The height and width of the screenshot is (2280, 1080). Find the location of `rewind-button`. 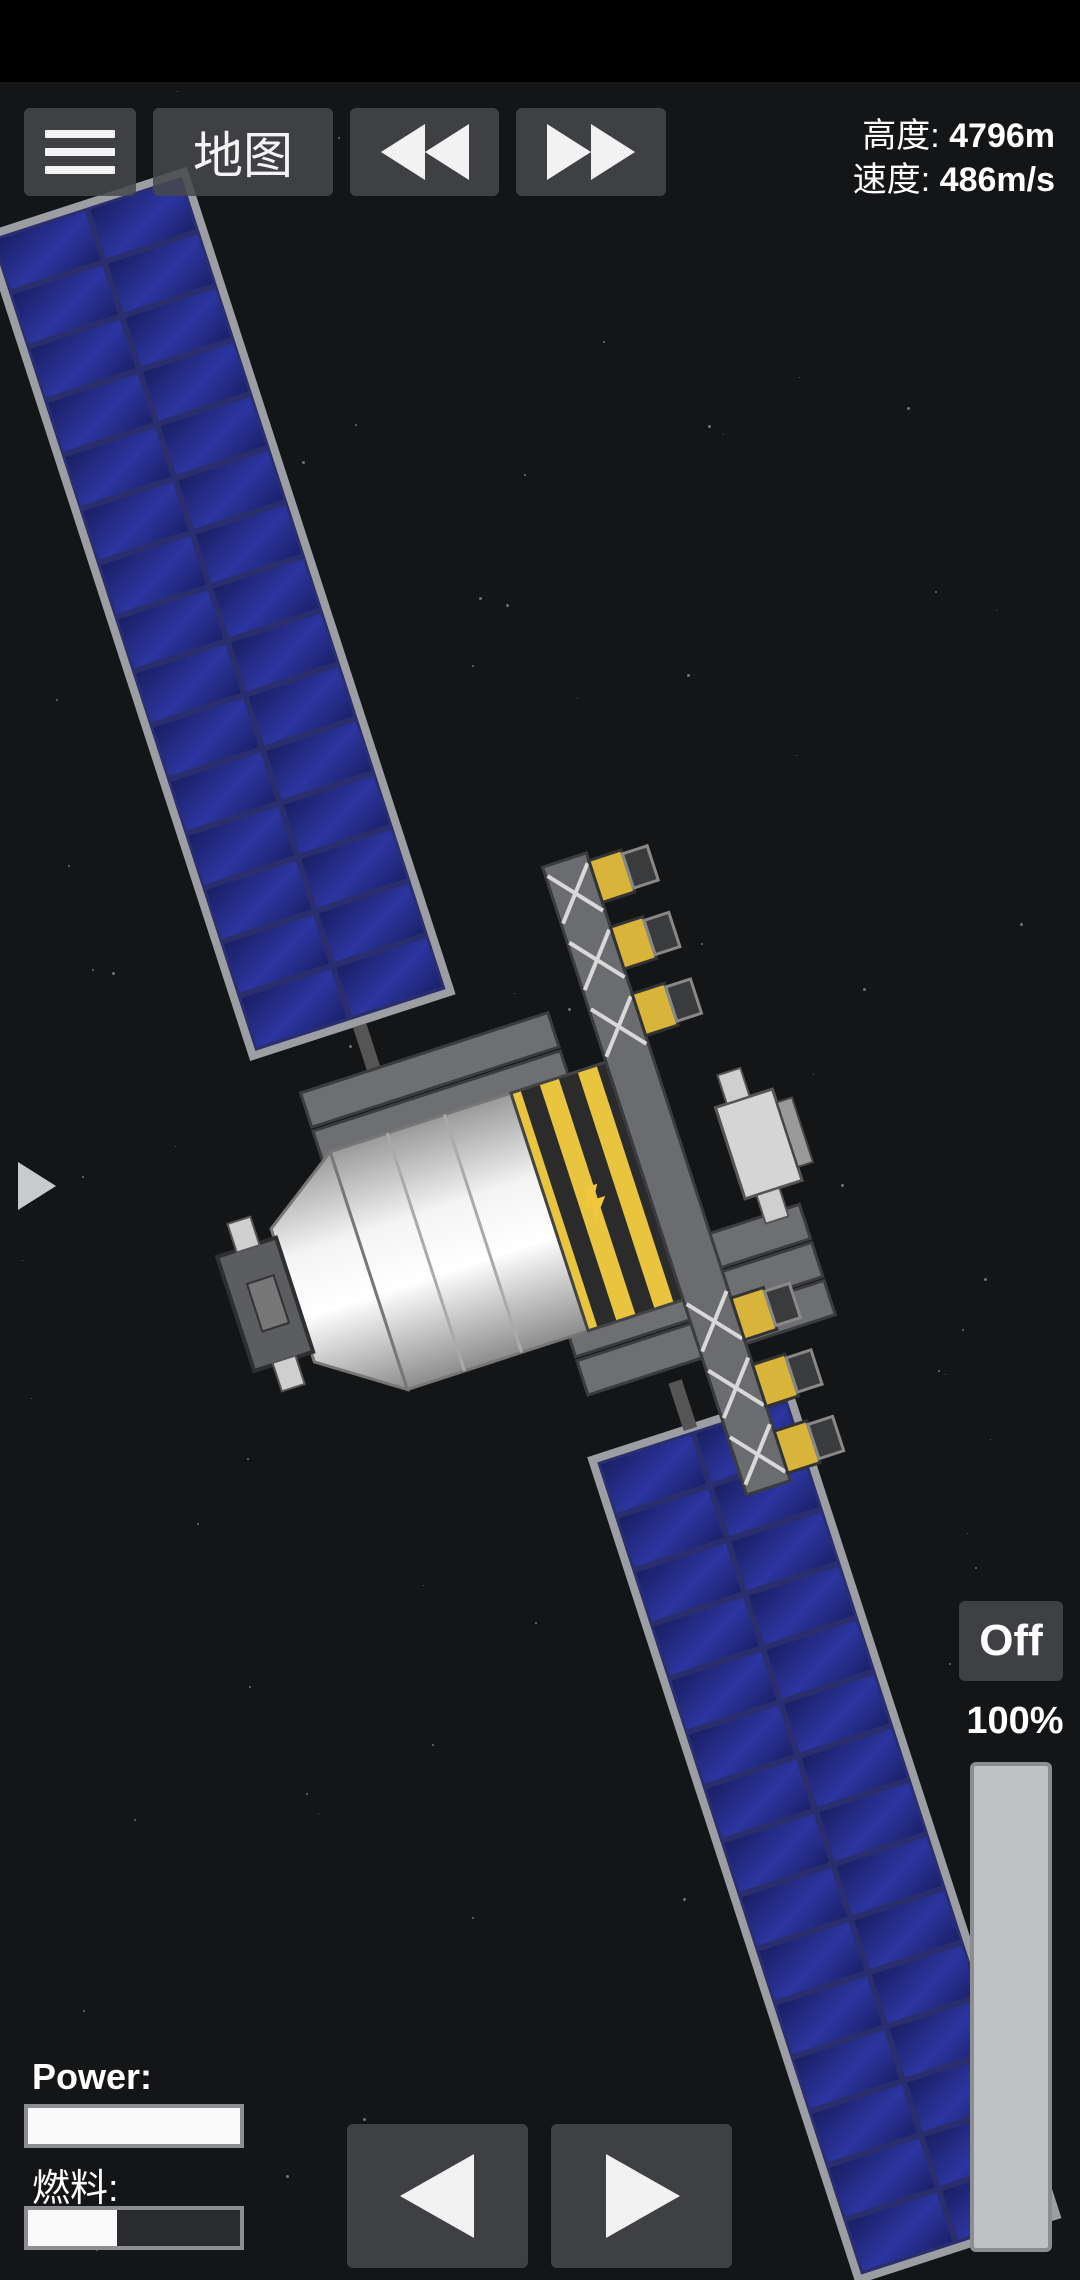

rewind-button is located at coordinates (424, 152).